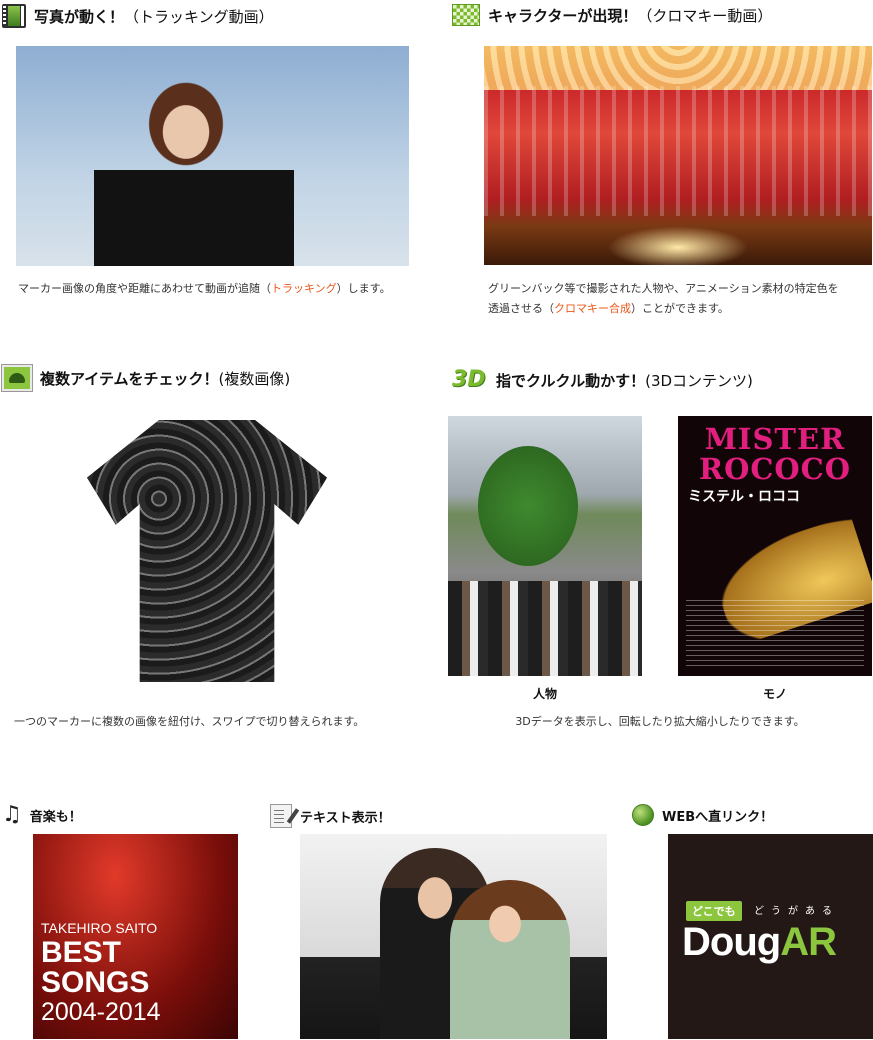  Describe the element at coordinates (144, 288) in the screenshot. I see `tracking-desc-text: マーカー画像の角度や距離にあわせて動画が追随（` at that location.